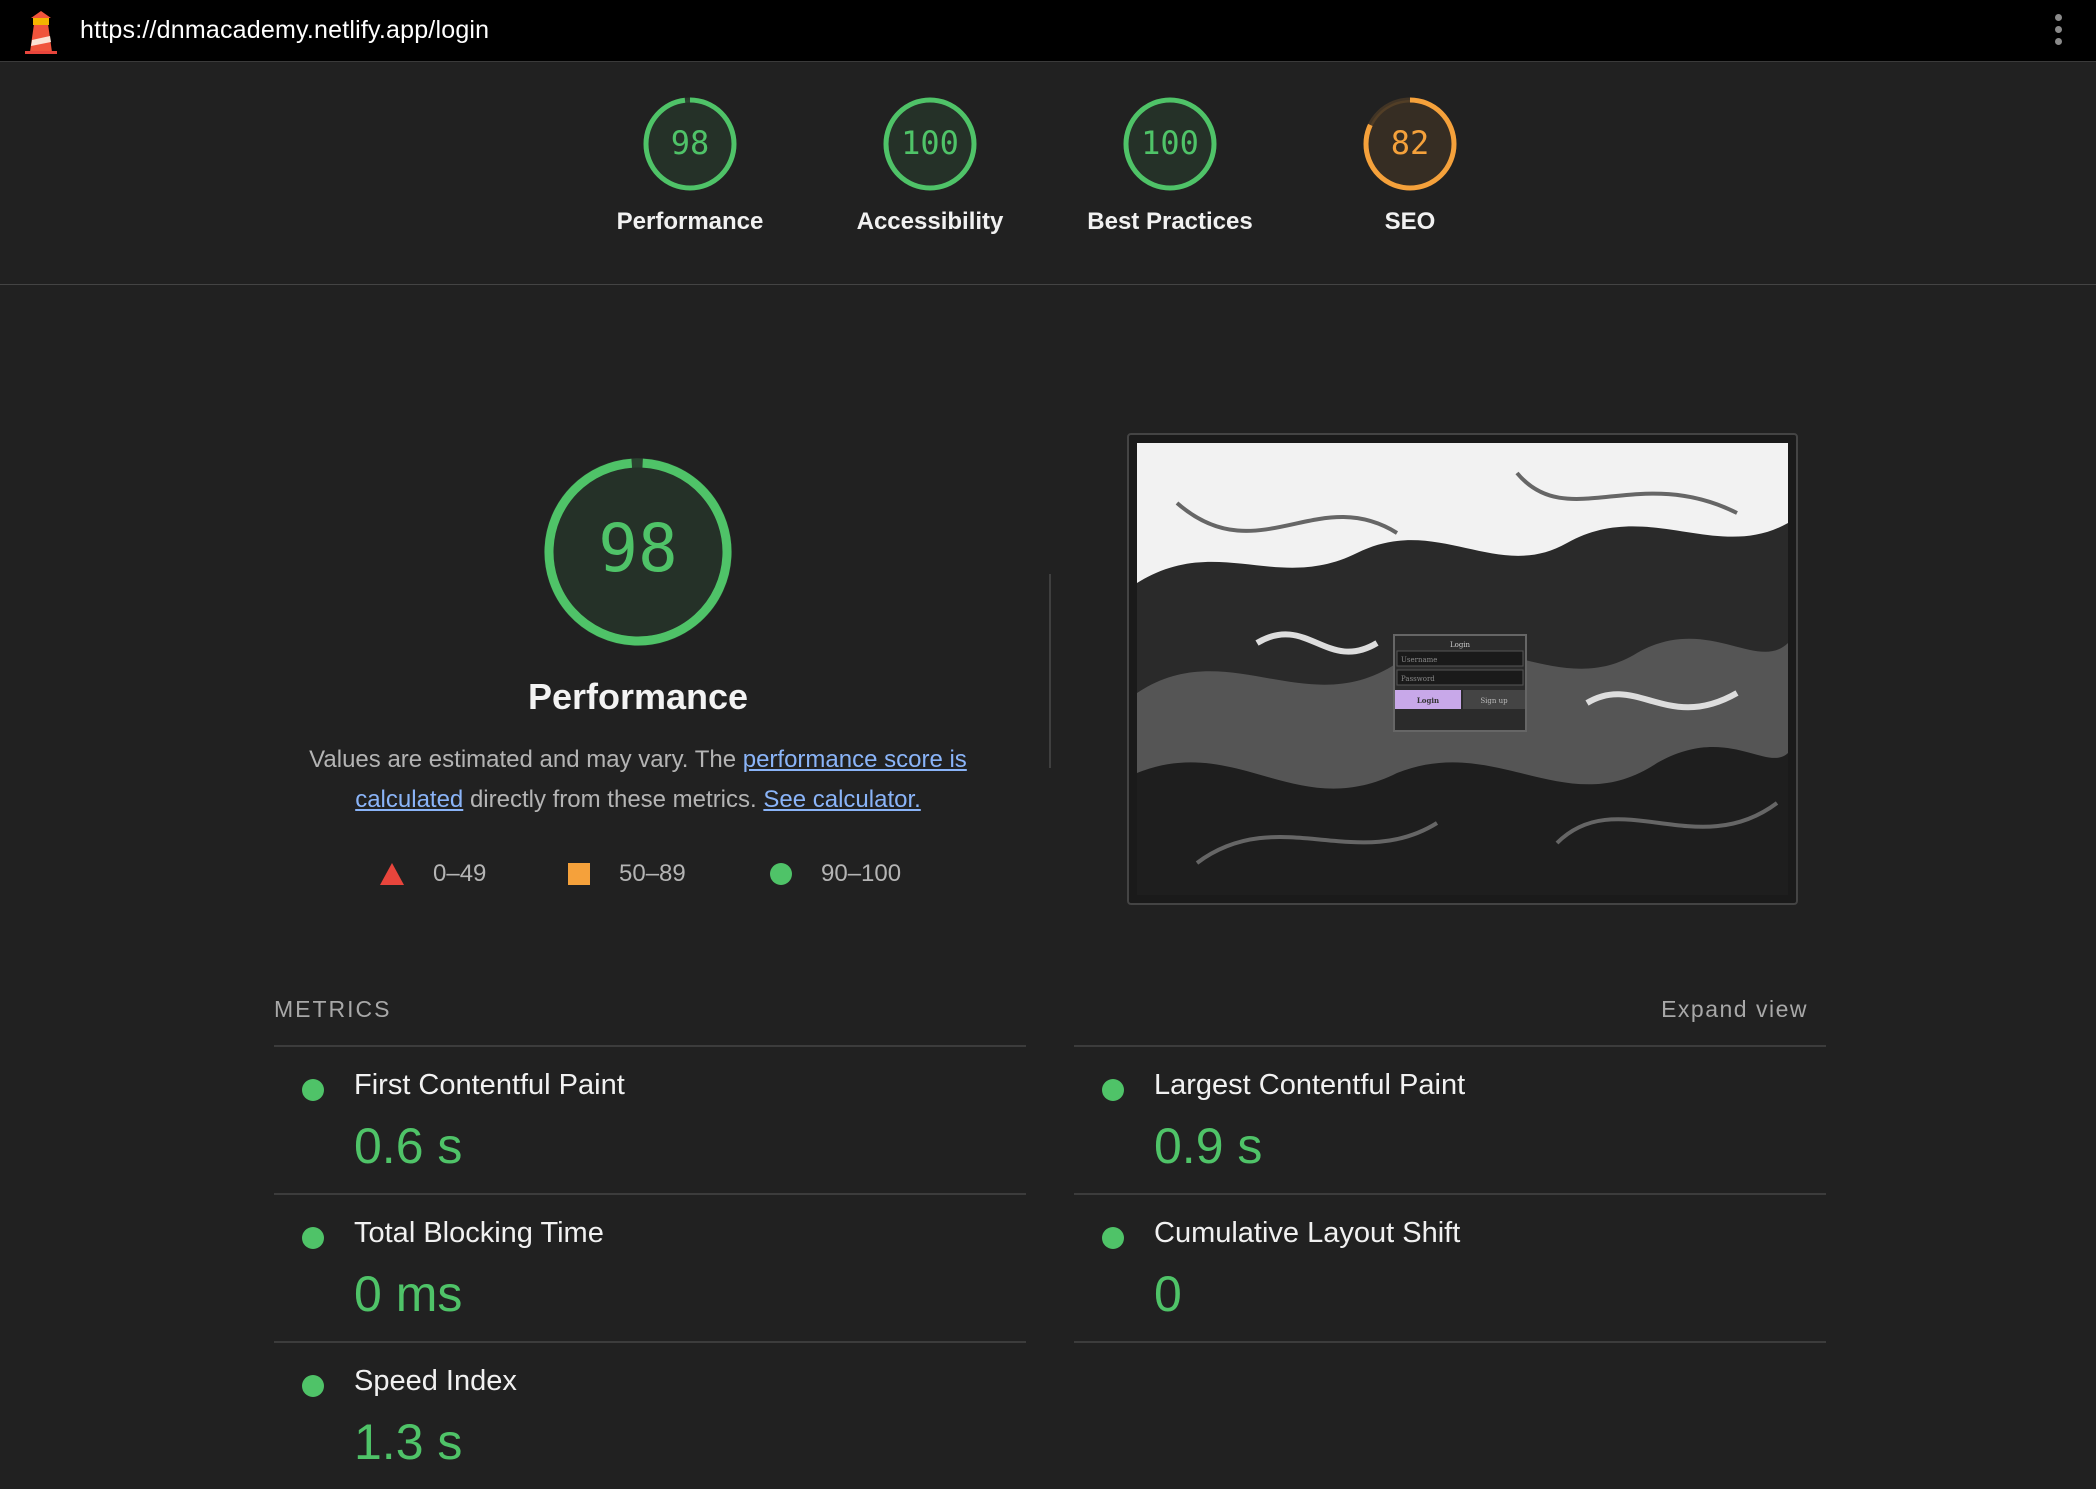 This screenshot has height=1489, width=2096. Describe the element at coordinates (526, 759) in the screenshot. I see `desc-text-1: Values are estimated and may vary. The` at that location.